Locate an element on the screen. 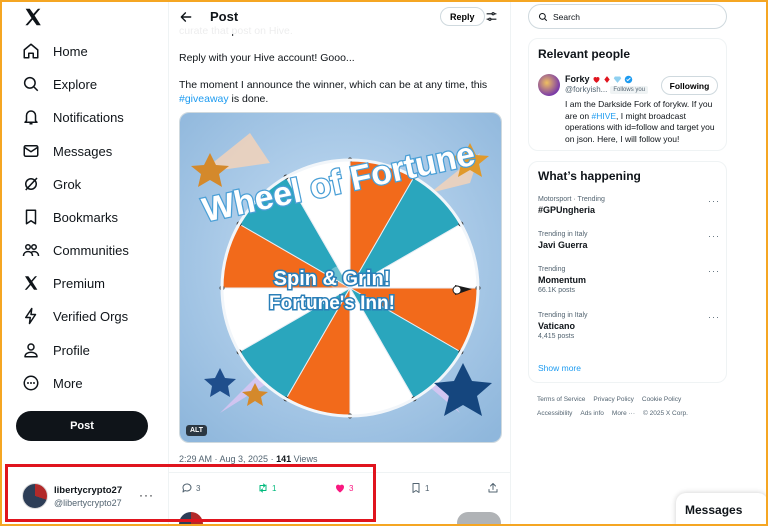 The width and height of the screenshot is (768, 526). trend-item: Trending Momentum 66.1K posts ··· is located at coordinates (629, 280).